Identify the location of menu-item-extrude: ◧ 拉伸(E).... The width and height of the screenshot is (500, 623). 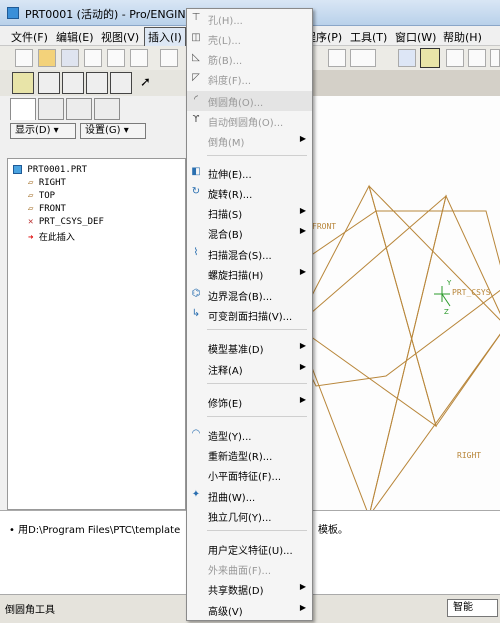
(249, 173).